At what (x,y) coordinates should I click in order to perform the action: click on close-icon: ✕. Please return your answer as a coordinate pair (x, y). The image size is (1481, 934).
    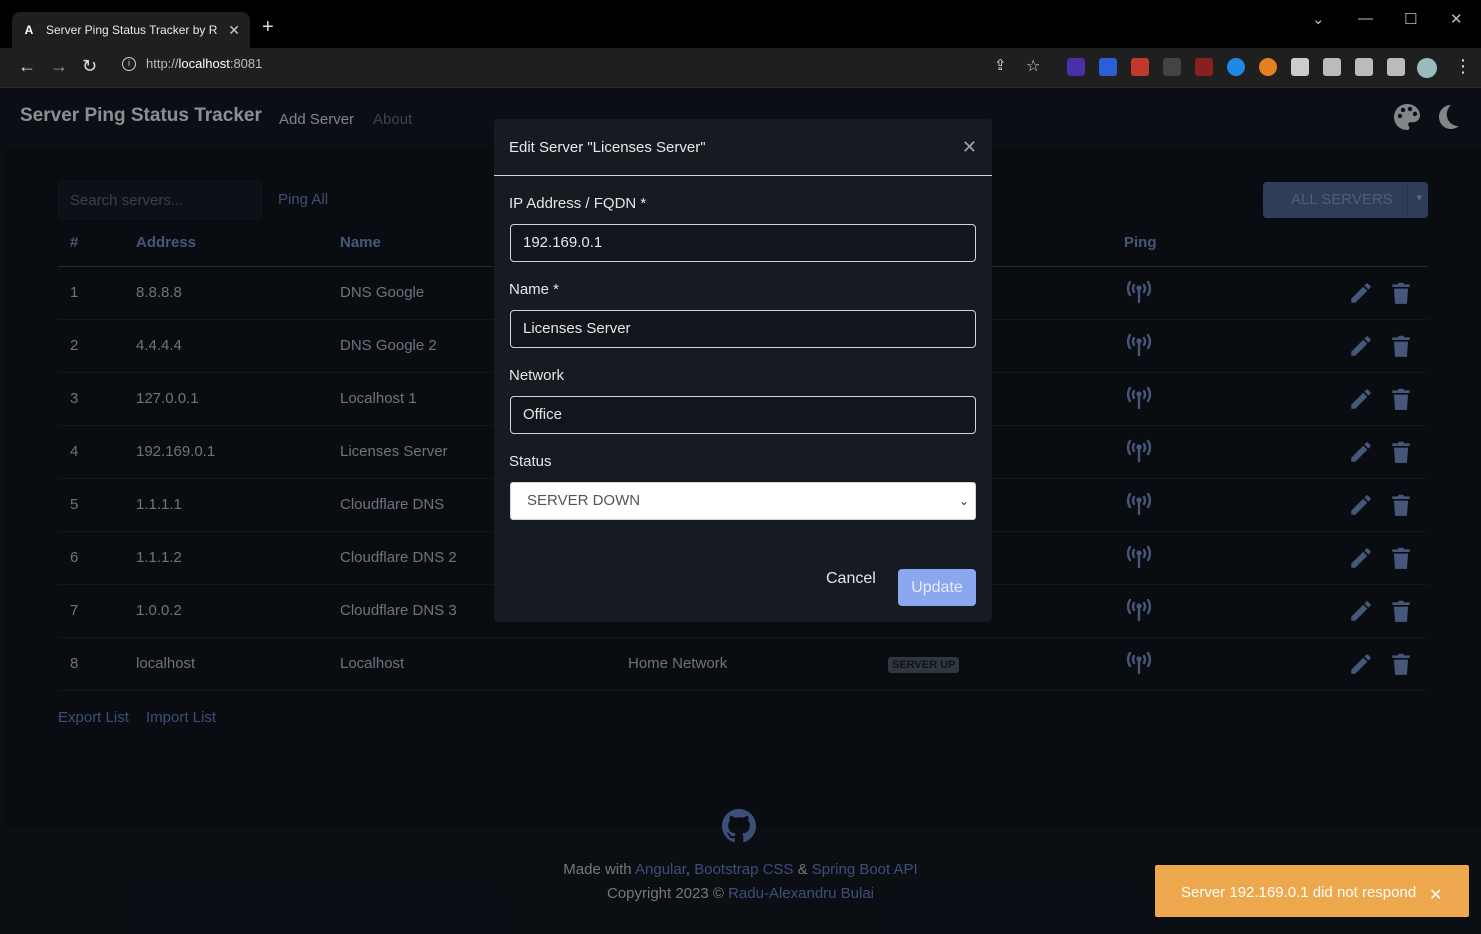
    Looking at the image, I should click on (969, 147).